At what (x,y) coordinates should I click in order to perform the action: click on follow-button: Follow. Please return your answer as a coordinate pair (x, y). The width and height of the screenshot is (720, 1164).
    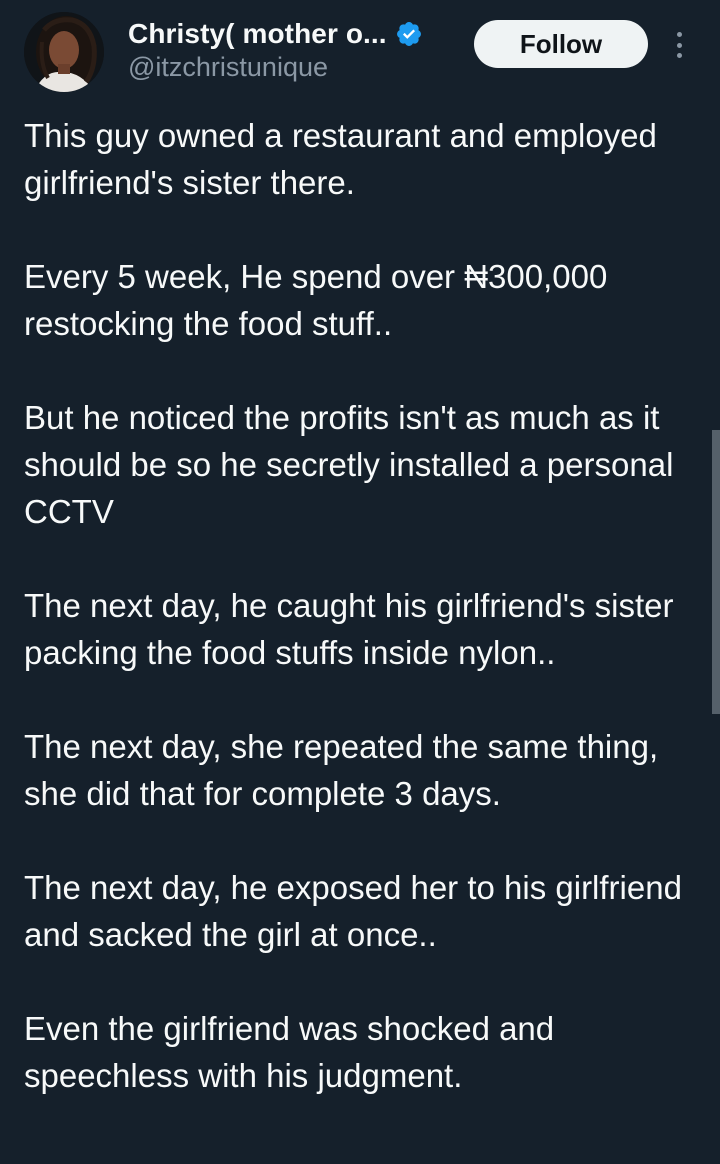
    Looking at the image, I should click on (561, 44).